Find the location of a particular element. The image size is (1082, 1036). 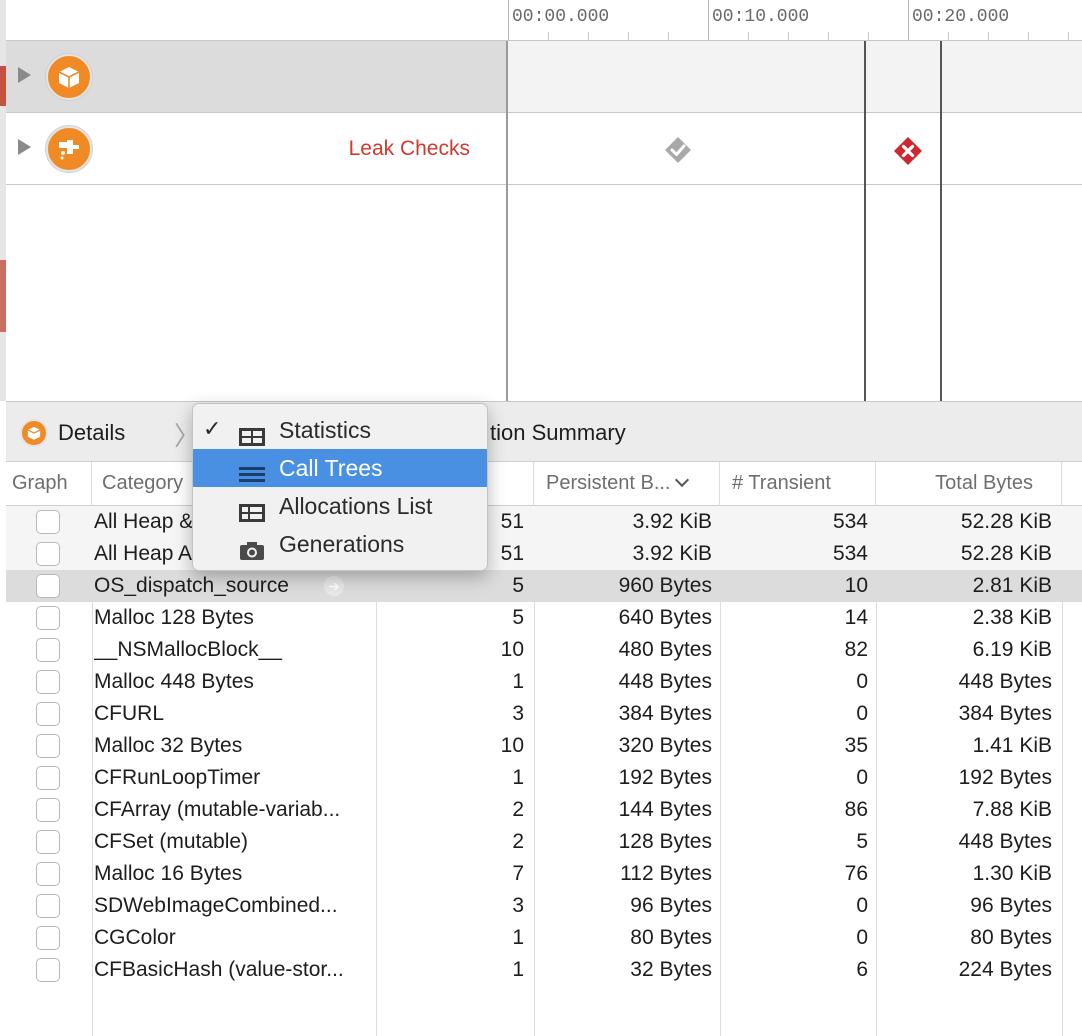

table-row: CFSet (mutable) 2 128 Bytes 5 448 Bytes is located at coordinates (544, 842).